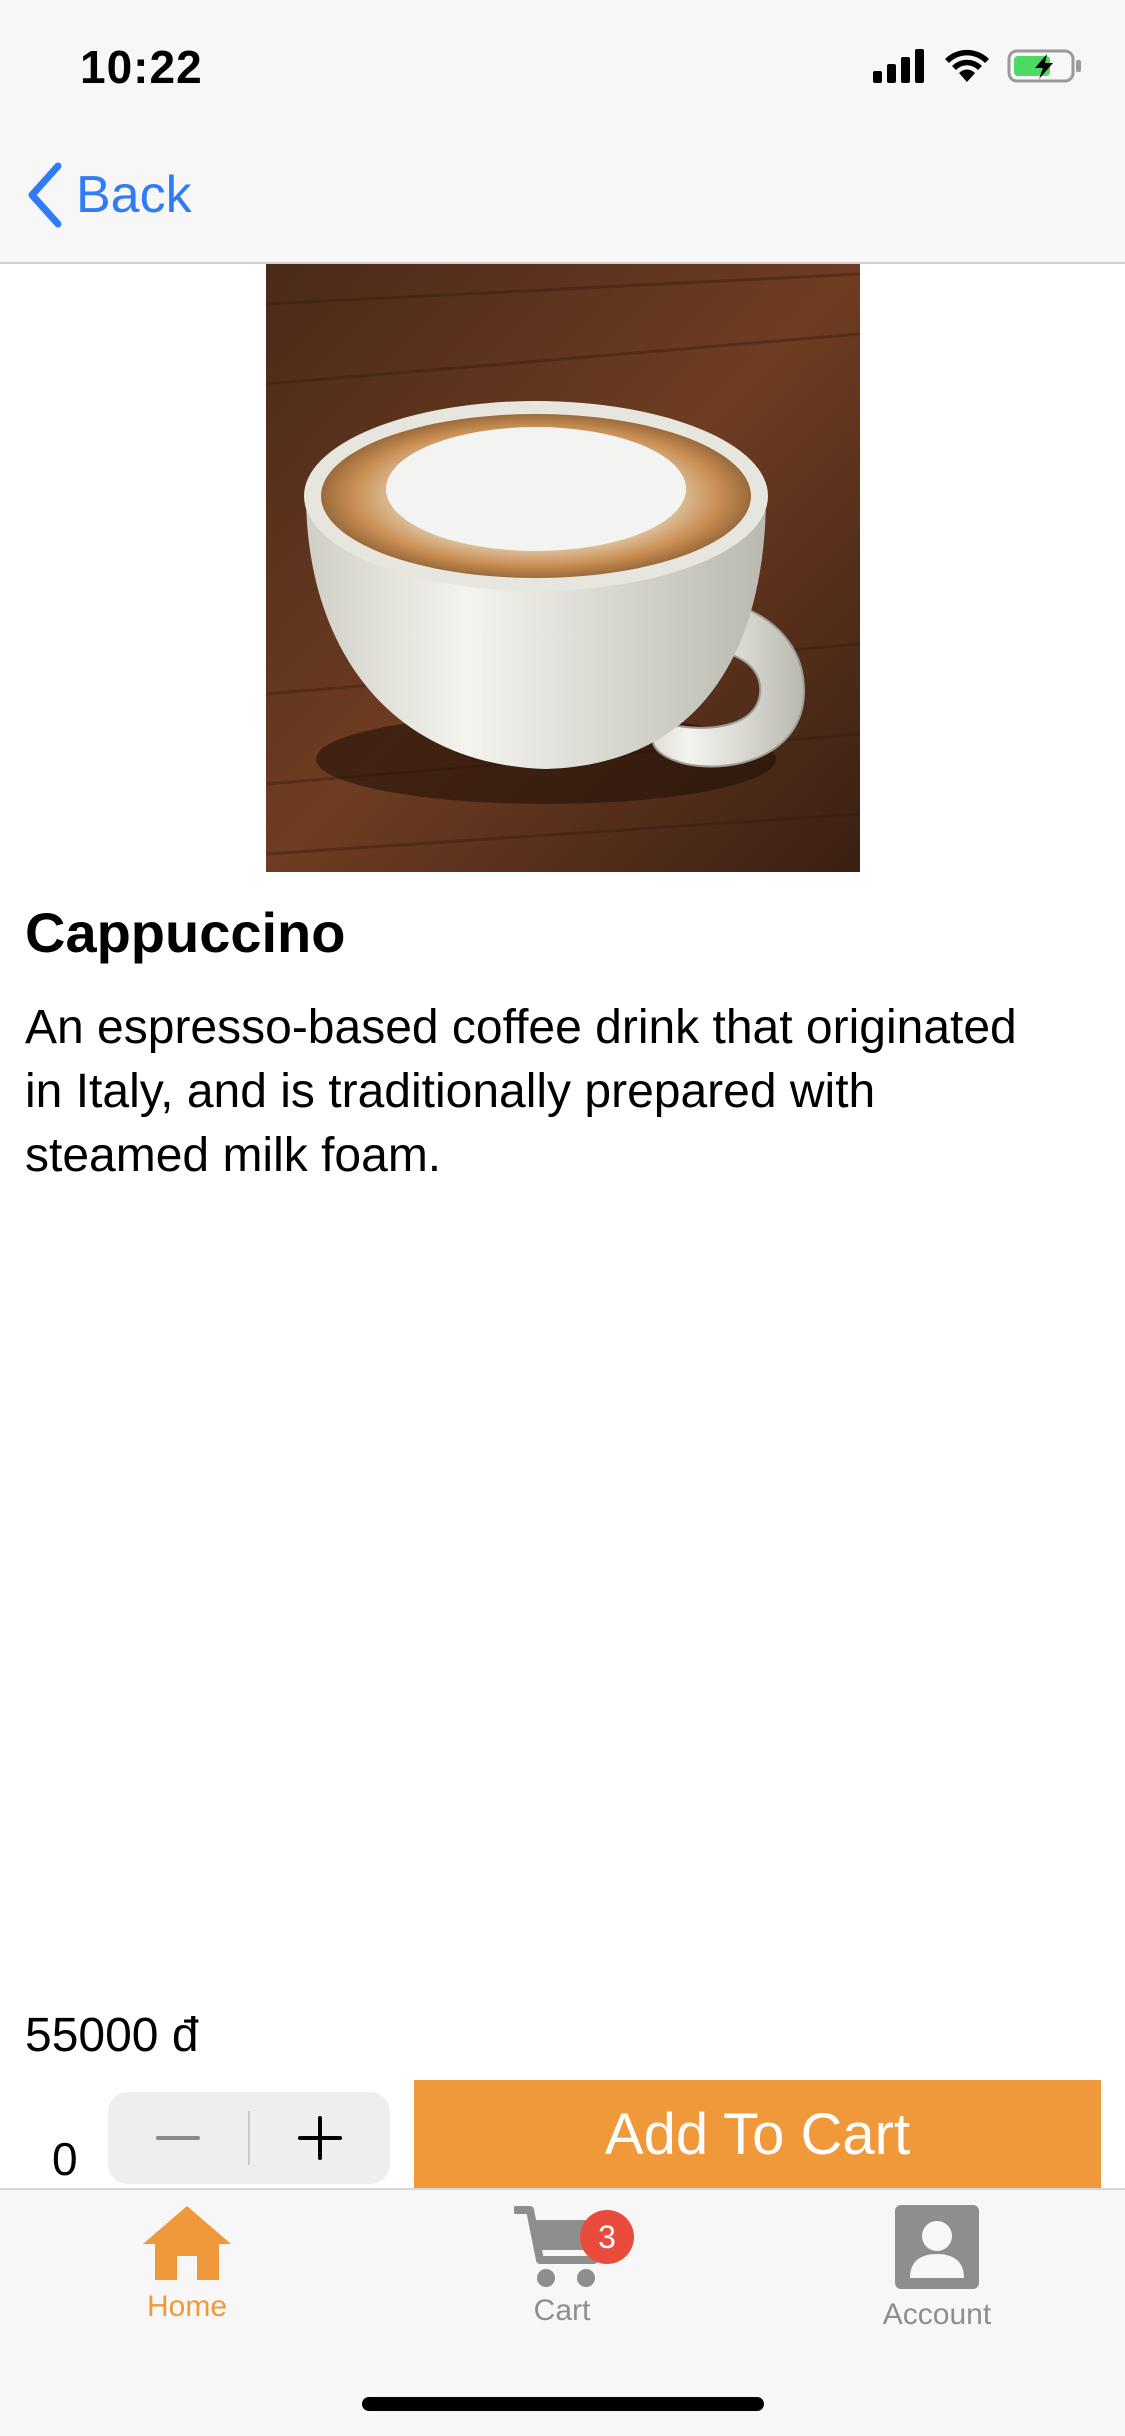  What do you see at coordinates (937, 2247) in the screenshot?
I see `account-icon` at bounding box center [937, 2247].